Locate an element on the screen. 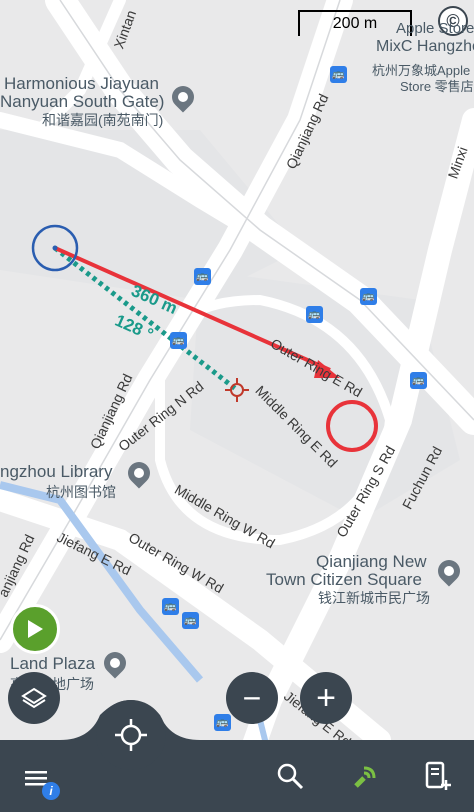 This screenshot has width=474, height=812. play-button is located at coordinates (35, 629).